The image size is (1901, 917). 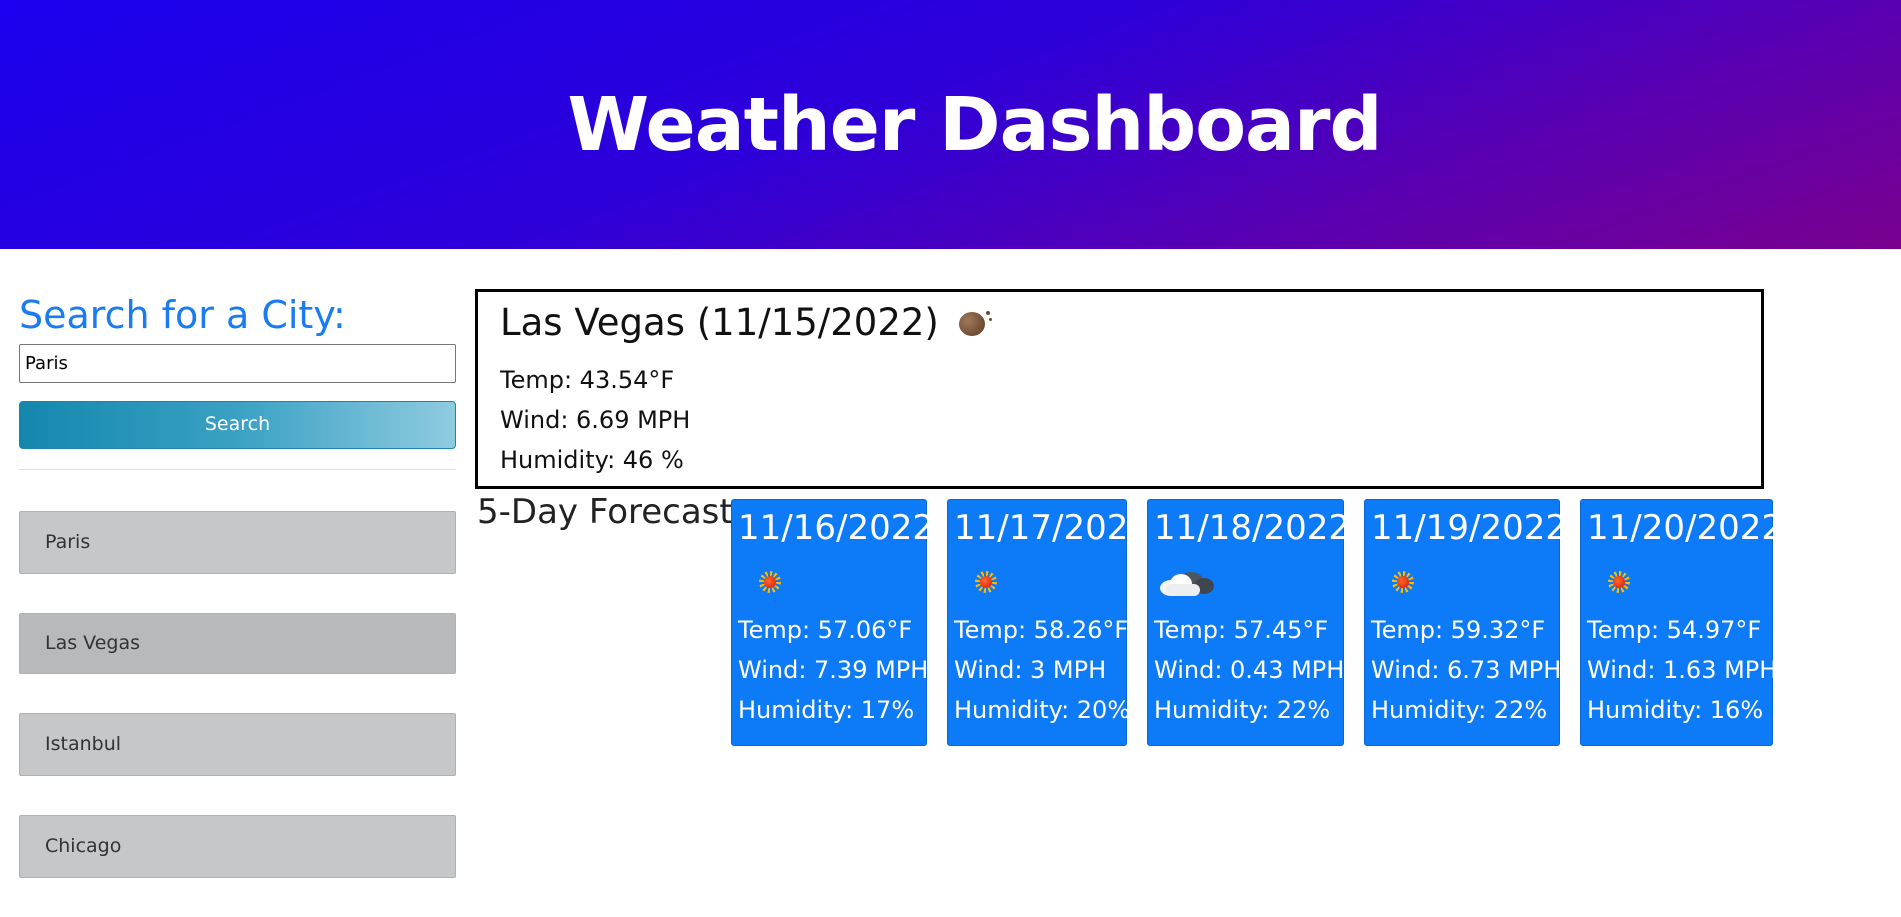 I want to click on history-item-chicago: Chicago, so click(x=237, y=846).